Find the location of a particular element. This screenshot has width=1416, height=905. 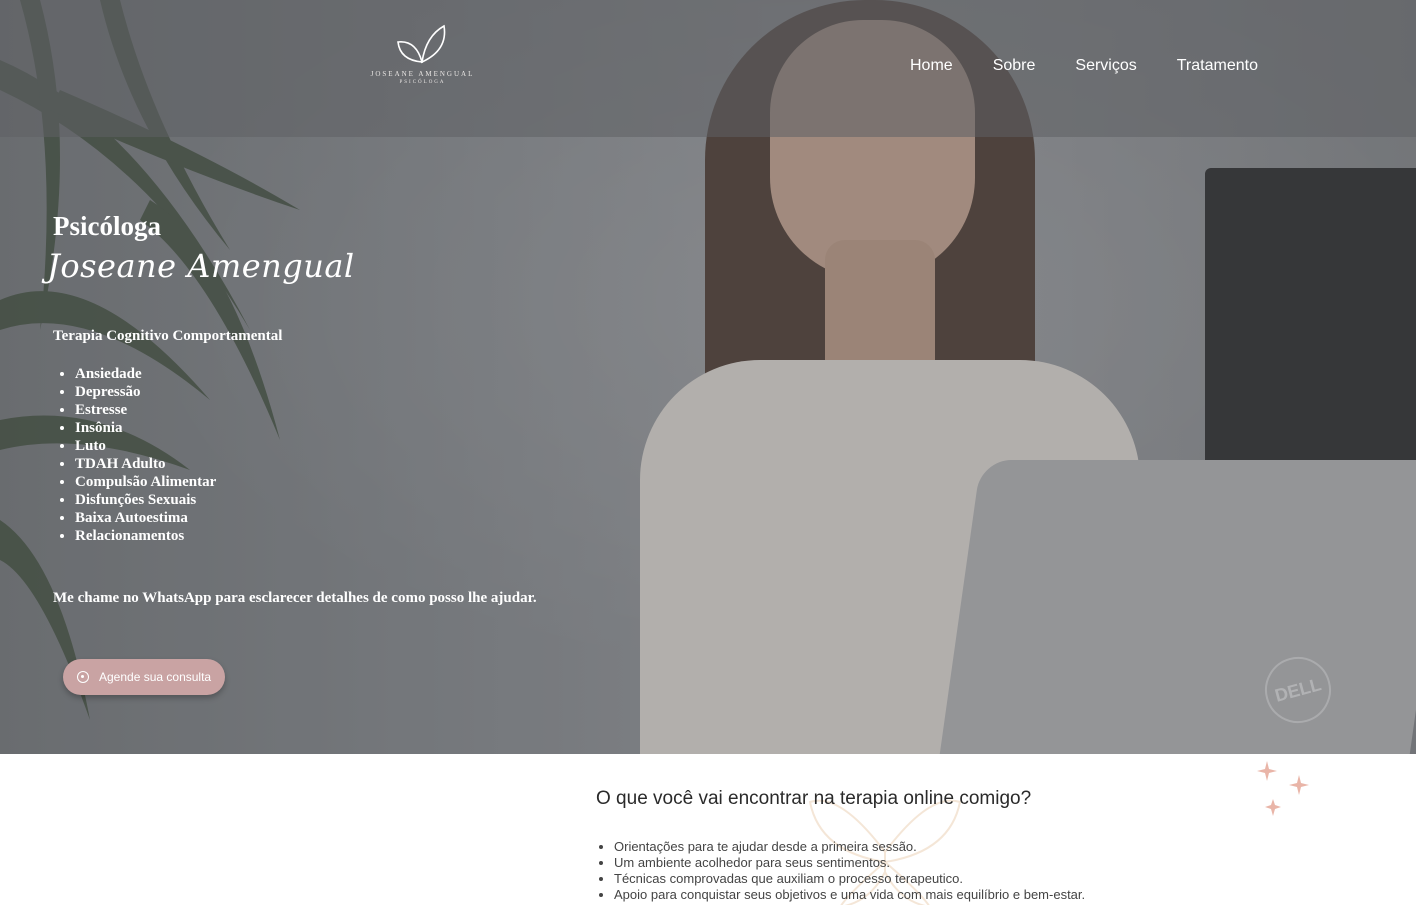

condition-item: Estresse is located at coordinates (306, 410).